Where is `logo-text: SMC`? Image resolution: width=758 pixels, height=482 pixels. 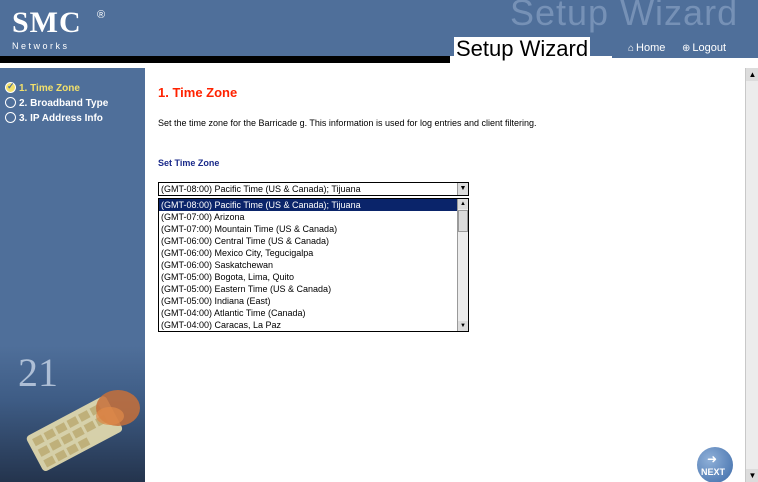 logo-text: SMC is located at coordinates (47, 22).